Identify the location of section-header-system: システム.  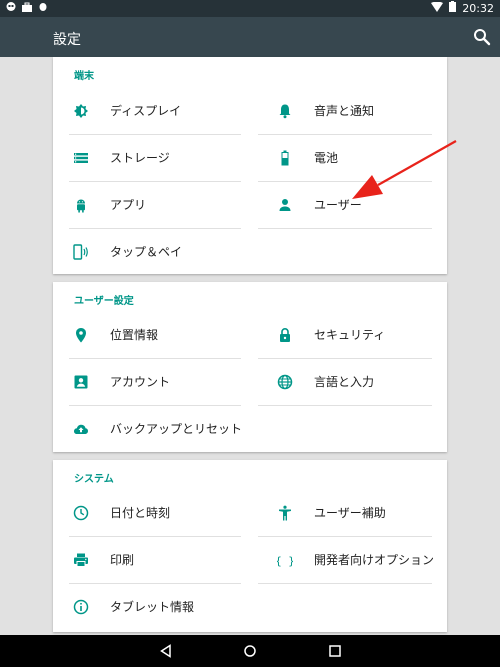
(94, 479).